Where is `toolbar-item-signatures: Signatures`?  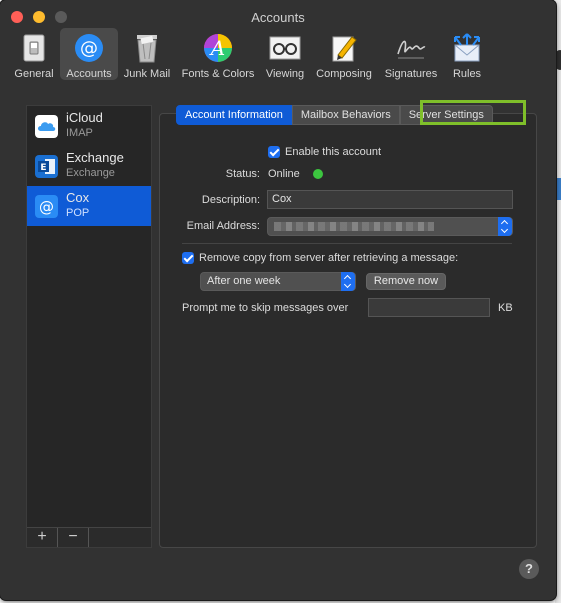
toolbar-item-signatures: Signatures is located at coordinates (411, 54).